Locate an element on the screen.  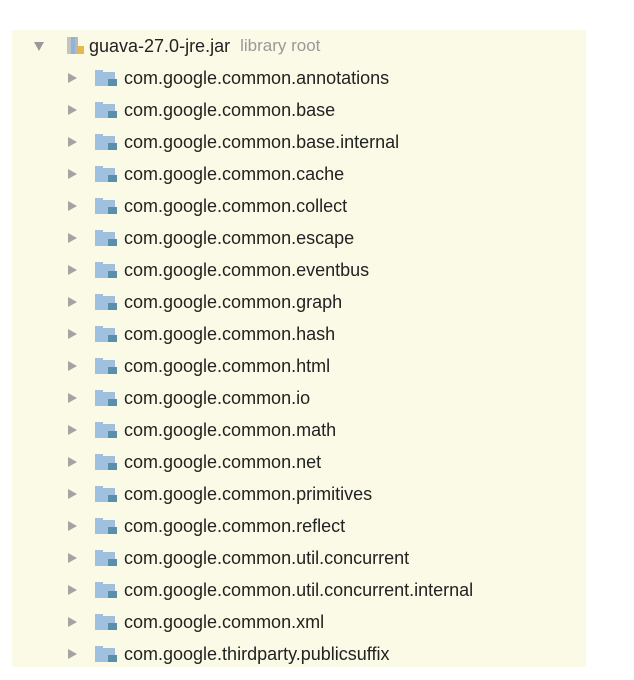
tree-package-row: com.google.thirdparty.publicsuffix is located at coordinates (299, 654).